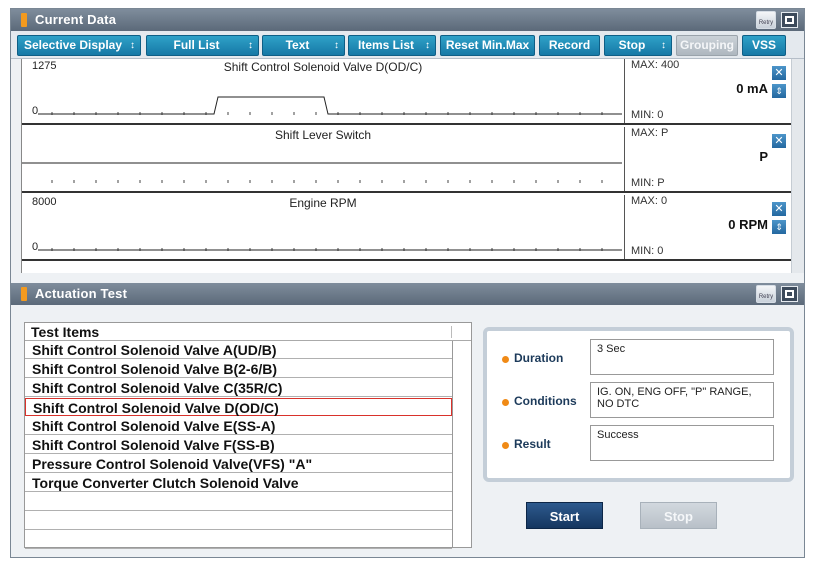 The height and width of the screenshot is (567, 815). What do you see at coordinates (238, 388) in the screenshot?
I see `list-item: Shift Control Solenoid Valve C(35R/C)` at bounding box center [238, 388].